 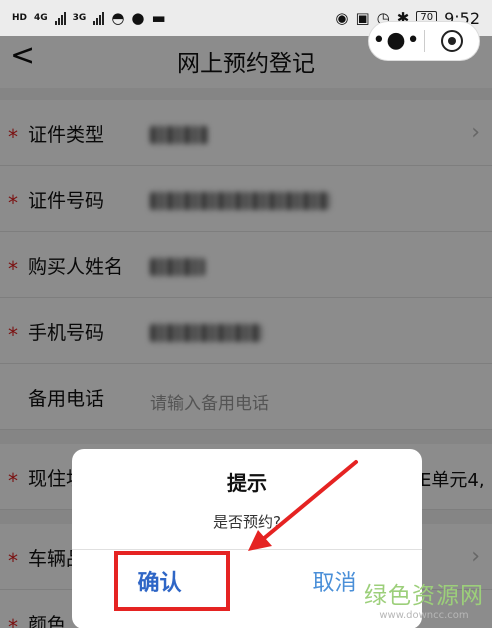 What do you see at coordinates (303, 505) in the screenshot?
I see `pointer-arrow-icon` at bounding box center [303, 505].